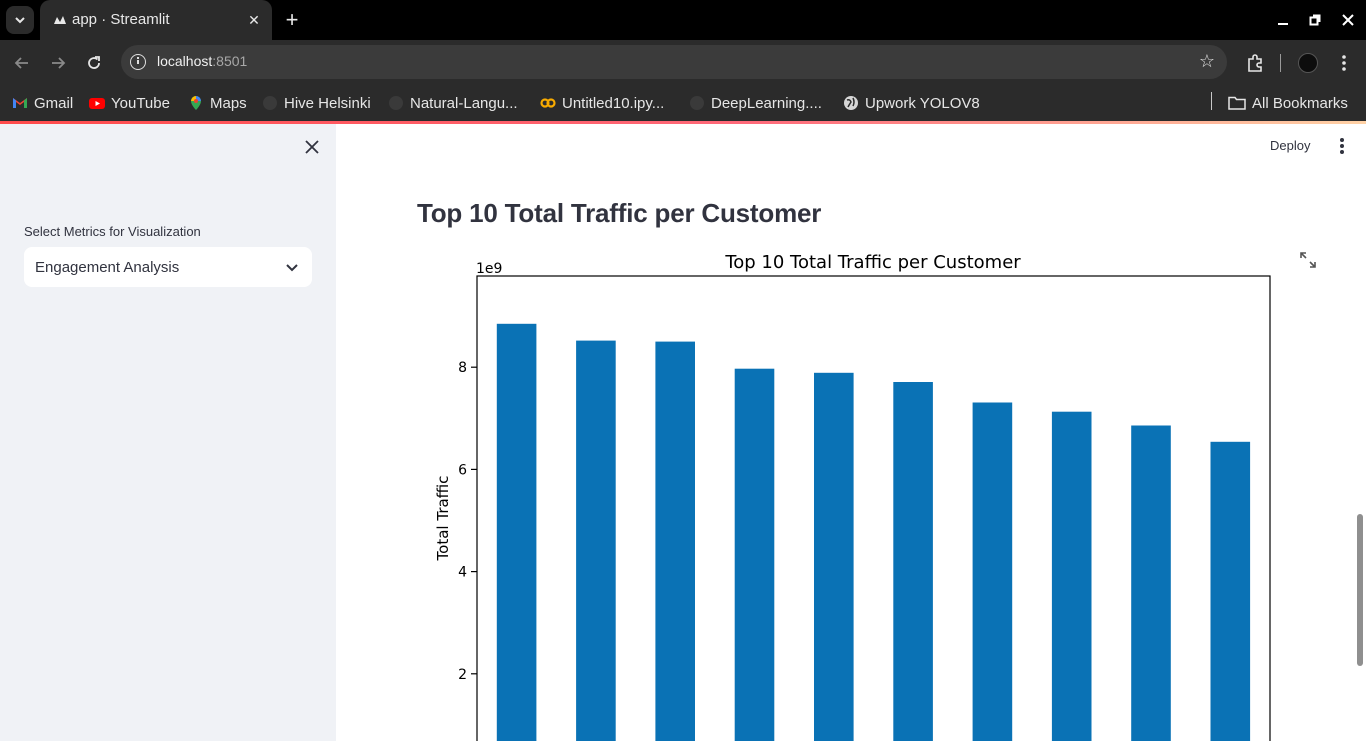  What do you see at coordinates (1348, 20) in the screenshot?
I see `close-window-icon` at bounding box center [1348, 20].